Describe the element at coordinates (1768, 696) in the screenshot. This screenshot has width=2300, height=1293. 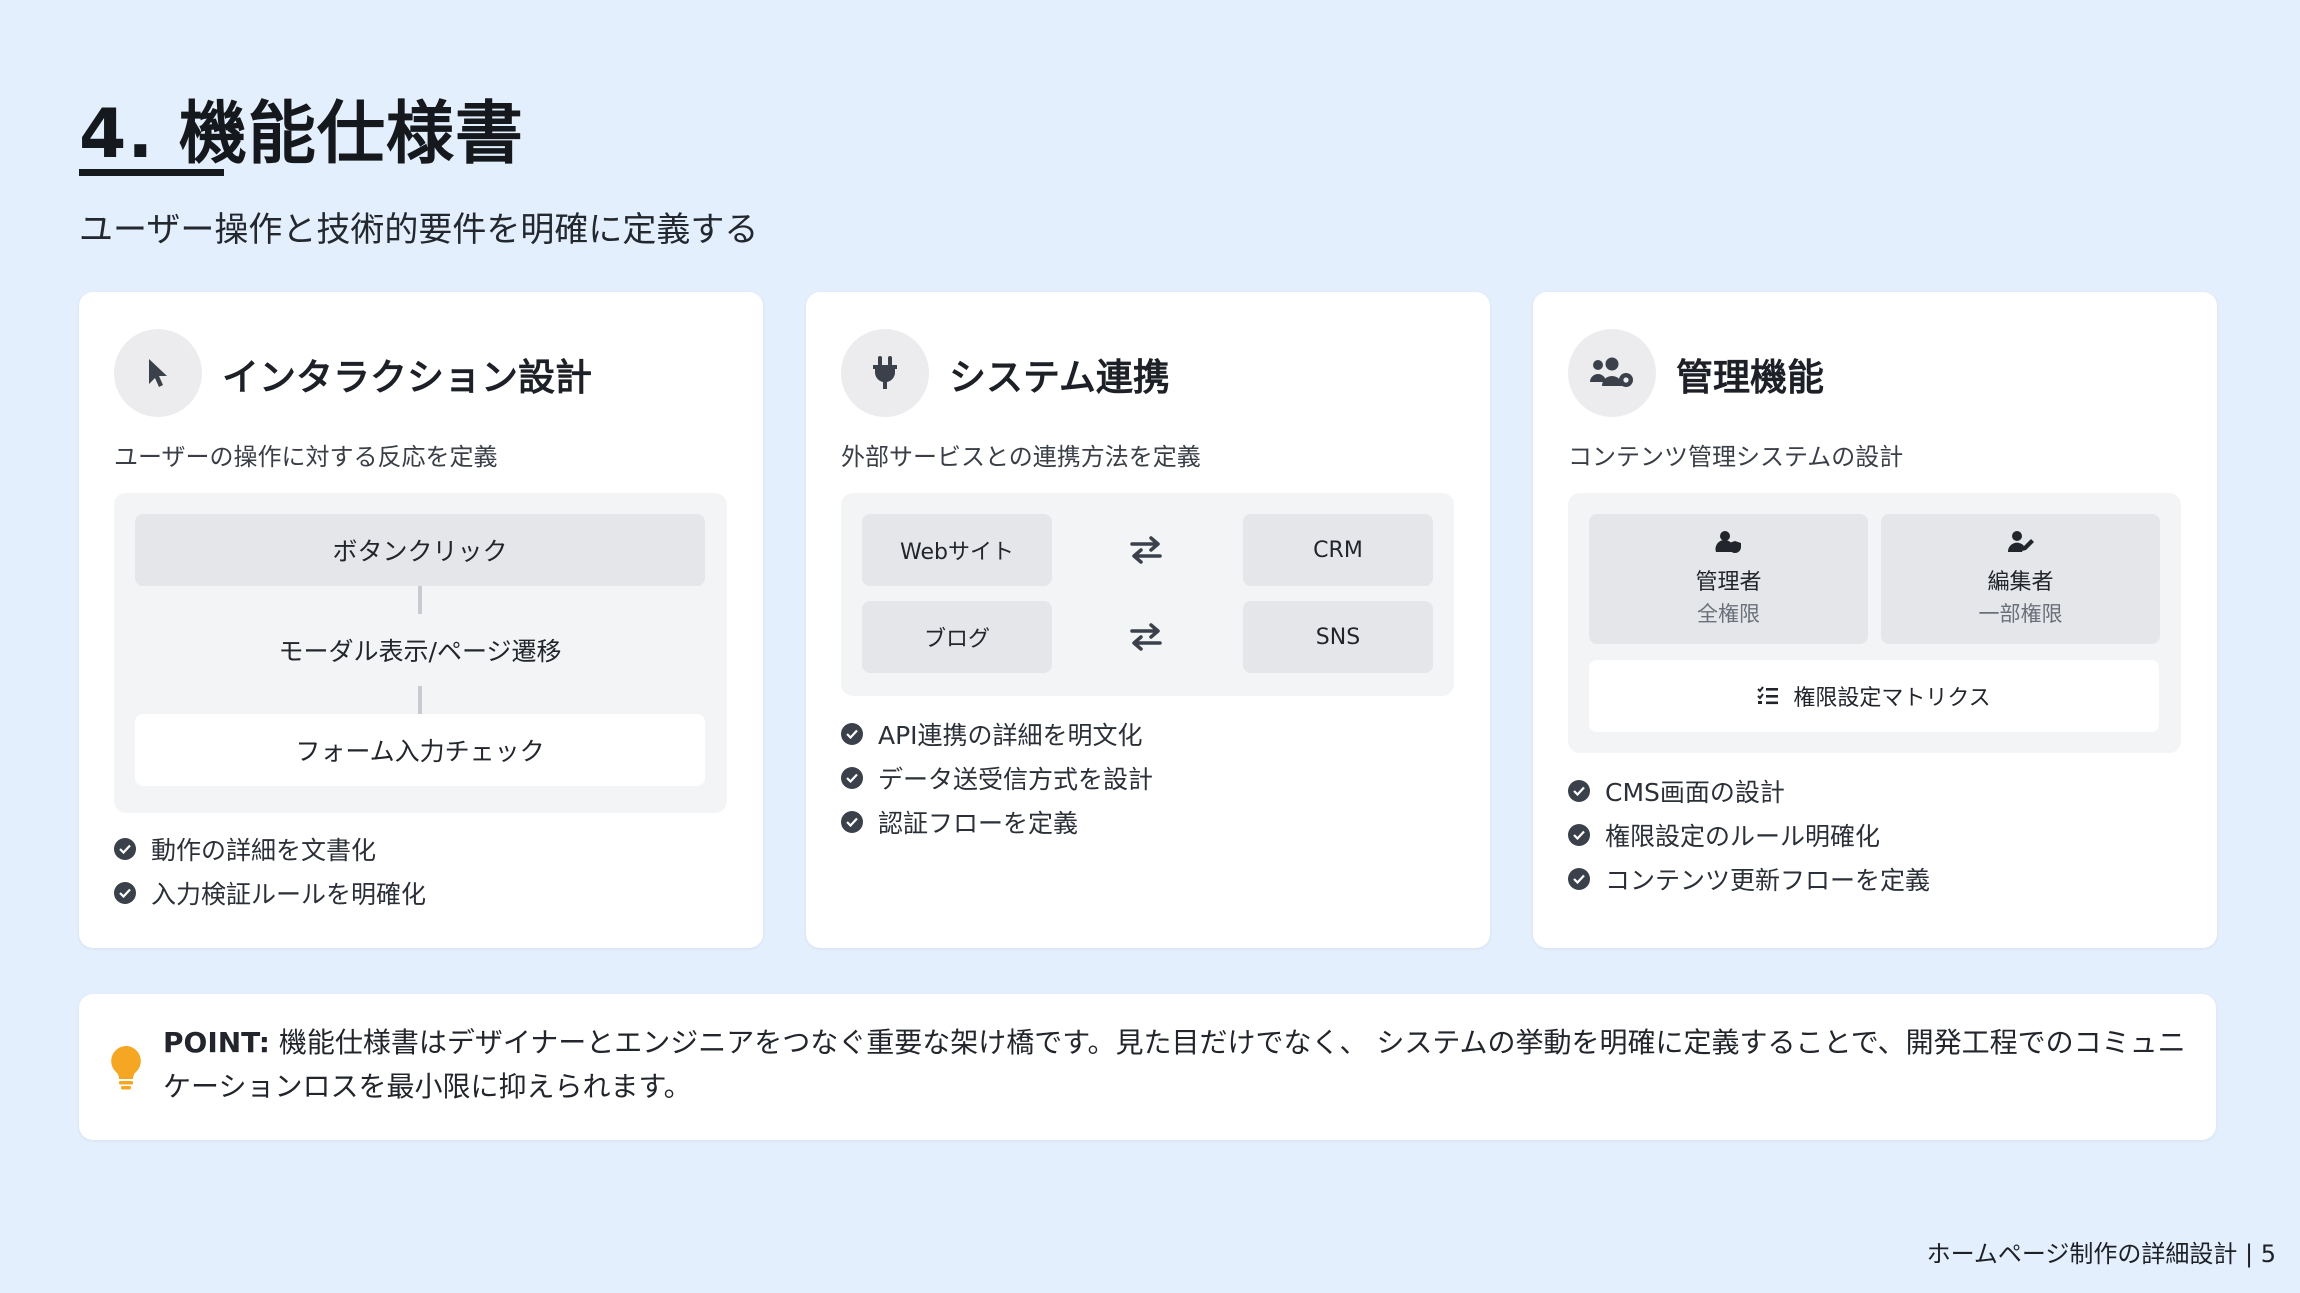
I see `list-check-icon` at that location.